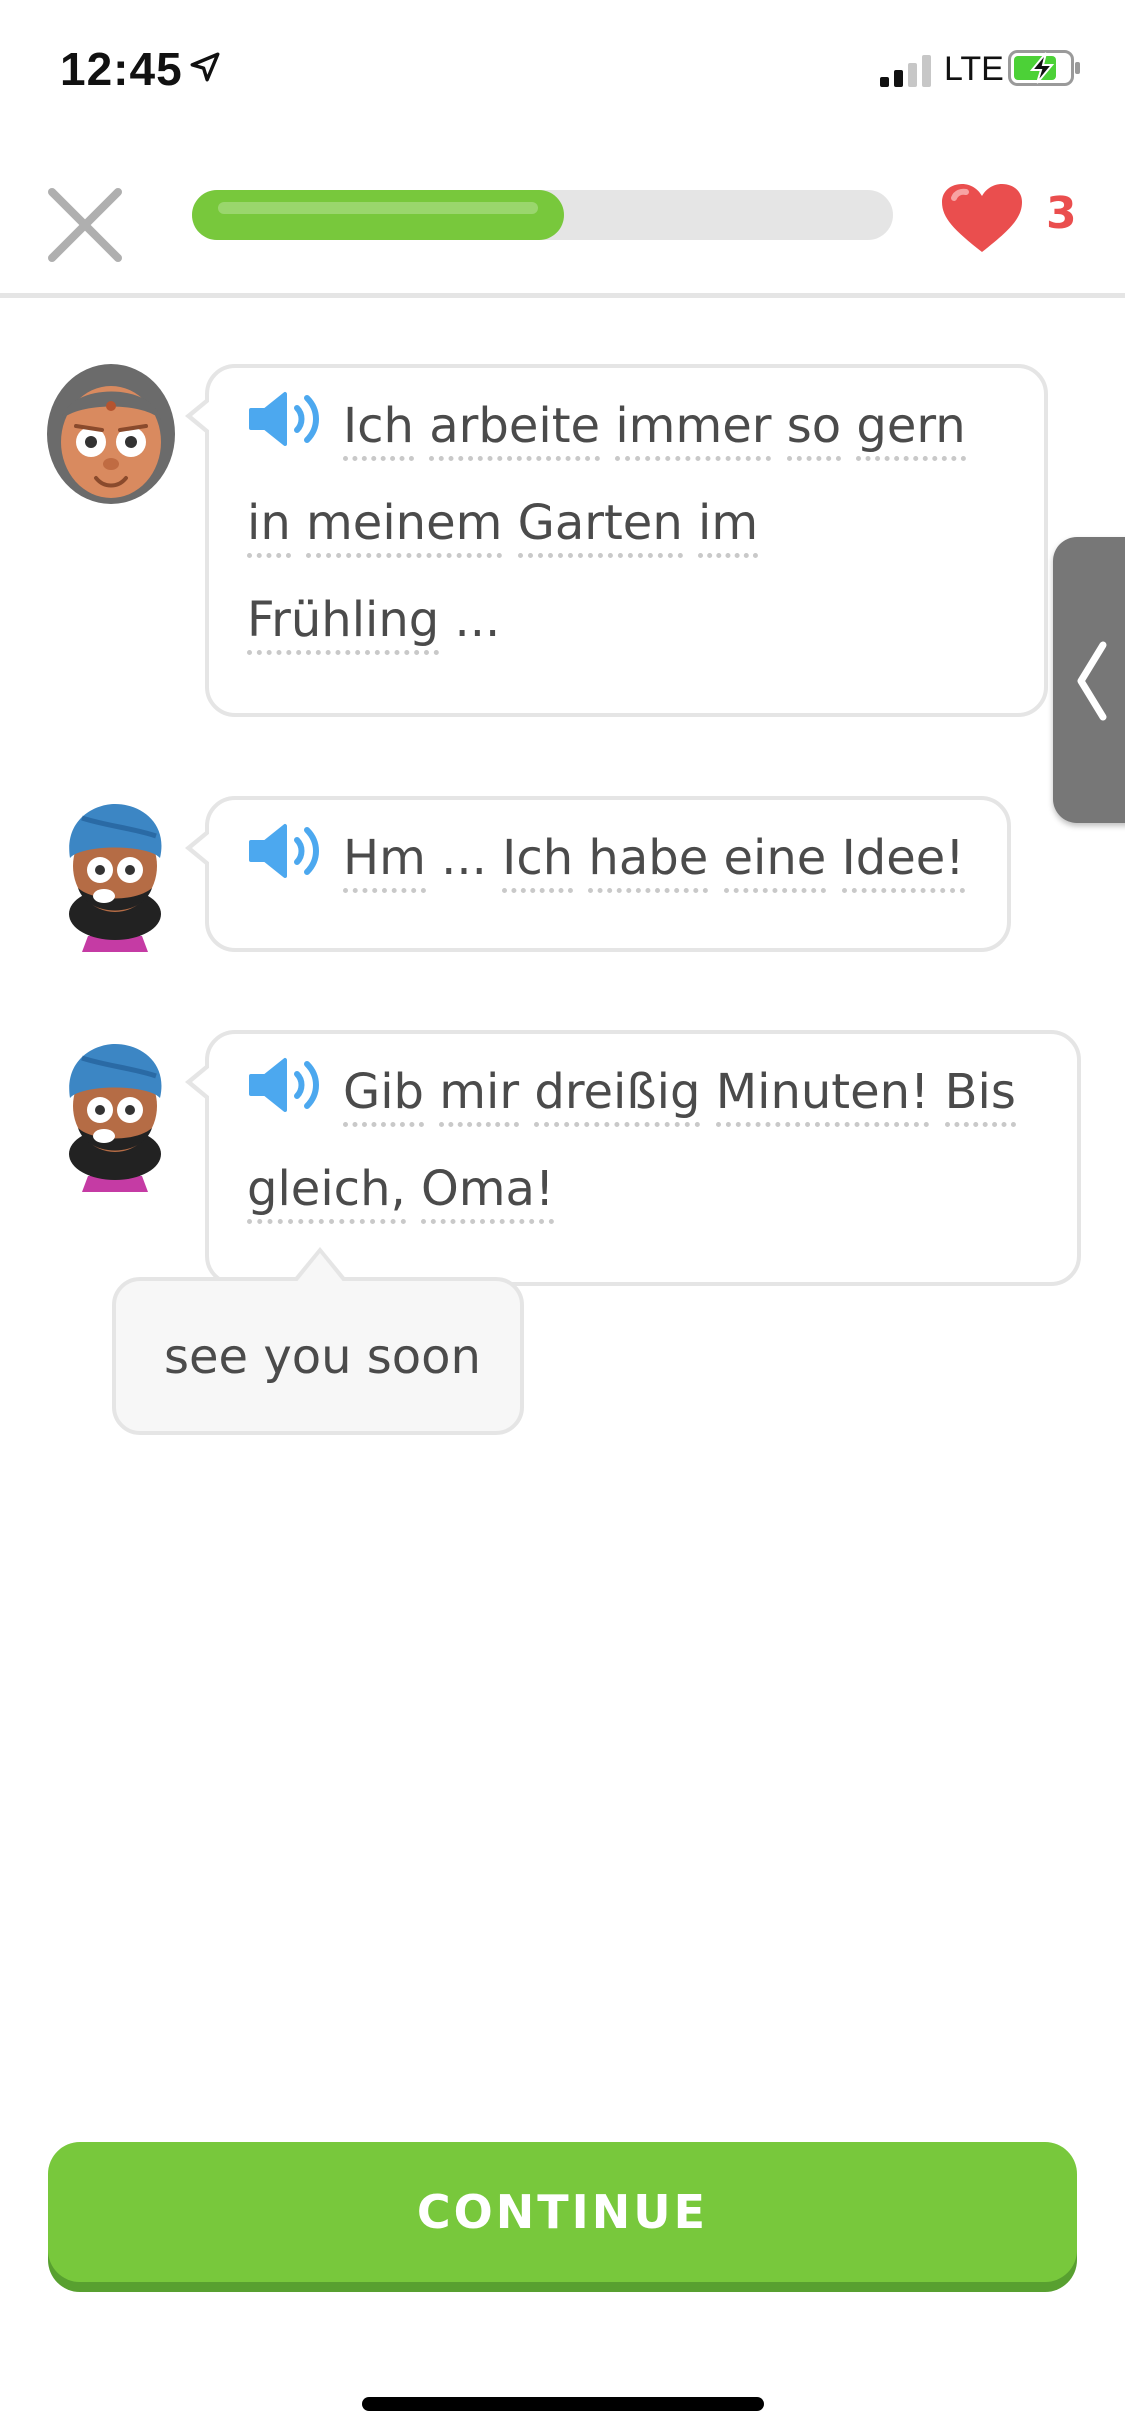  What do you see at coordinates (515, 429) in the screenshot?
I see `word-token: arbeite` at bounding box center [515, 429].